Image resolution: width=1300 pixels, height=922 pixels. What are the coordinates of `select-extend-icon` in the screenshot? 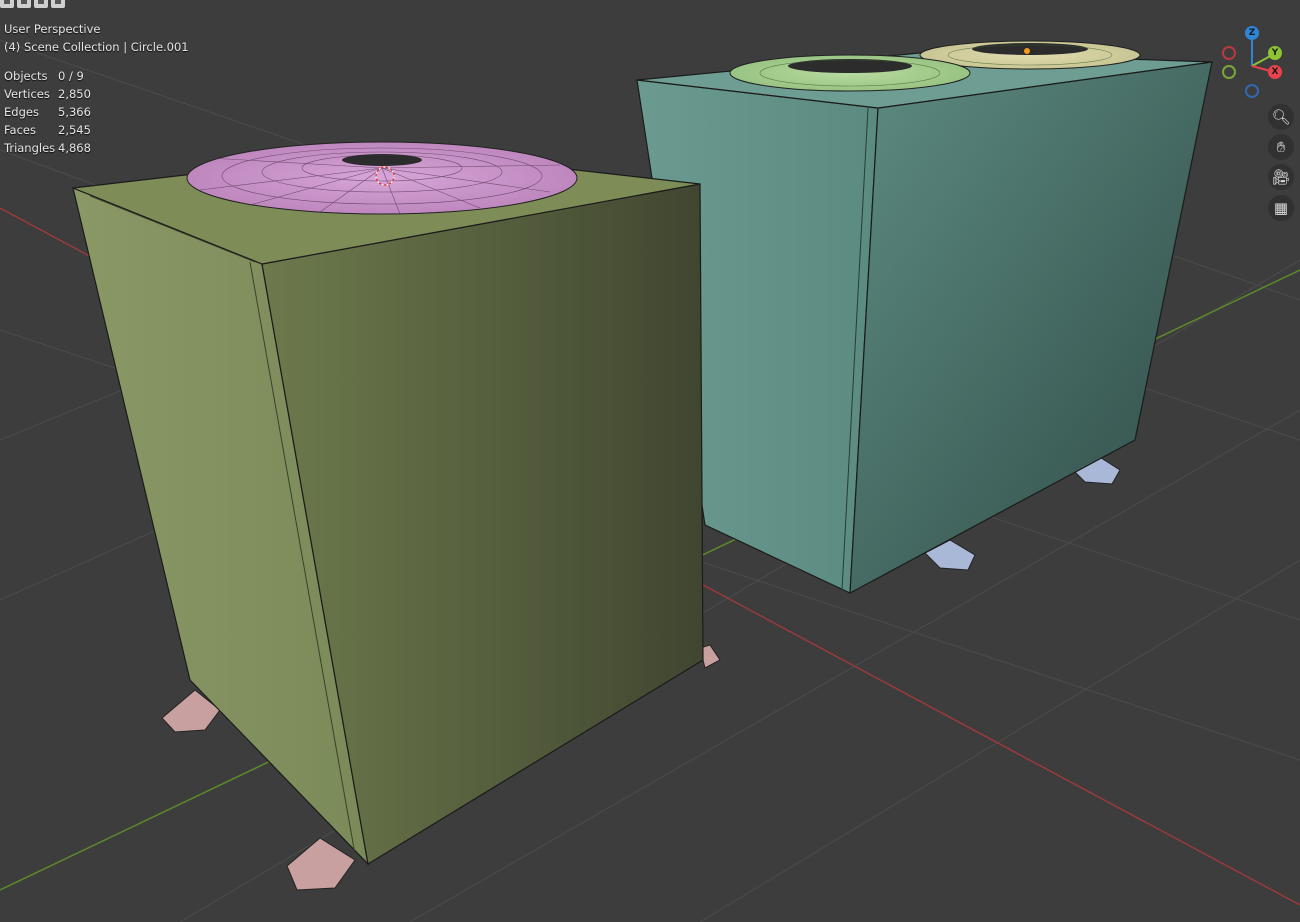 It's located at (24, 4).